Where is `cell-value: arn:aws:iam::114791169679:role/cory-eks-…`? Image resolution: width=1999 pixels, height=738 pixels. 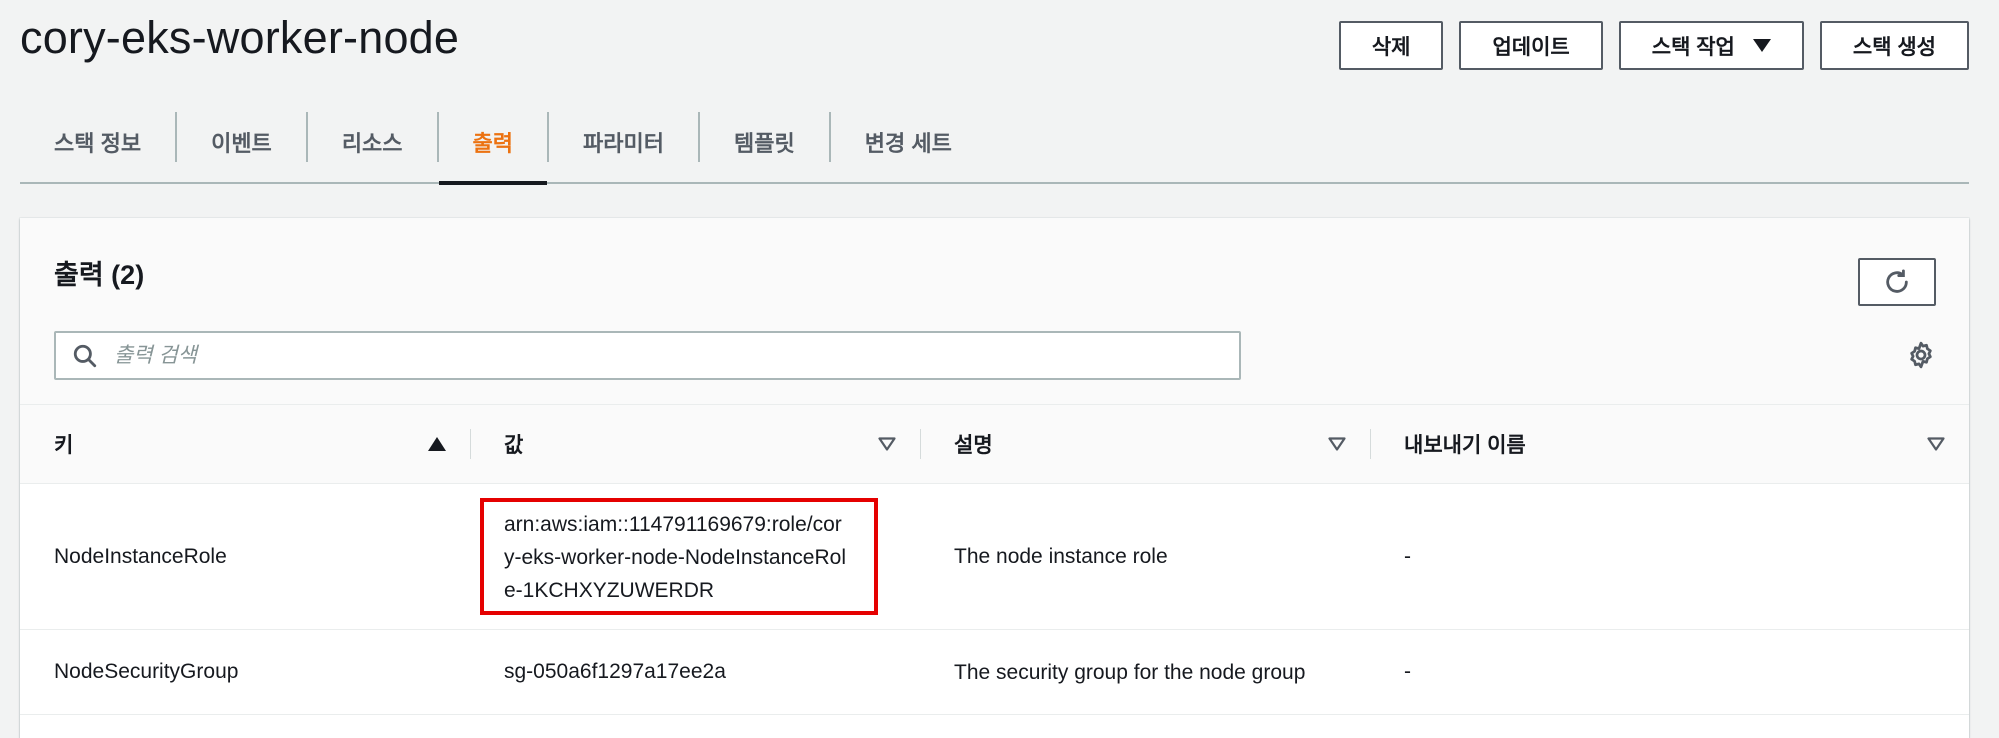
cell-value: arn:aws:iam::114791169679:role/cory-eks-… is located at coordinates (695, 556).